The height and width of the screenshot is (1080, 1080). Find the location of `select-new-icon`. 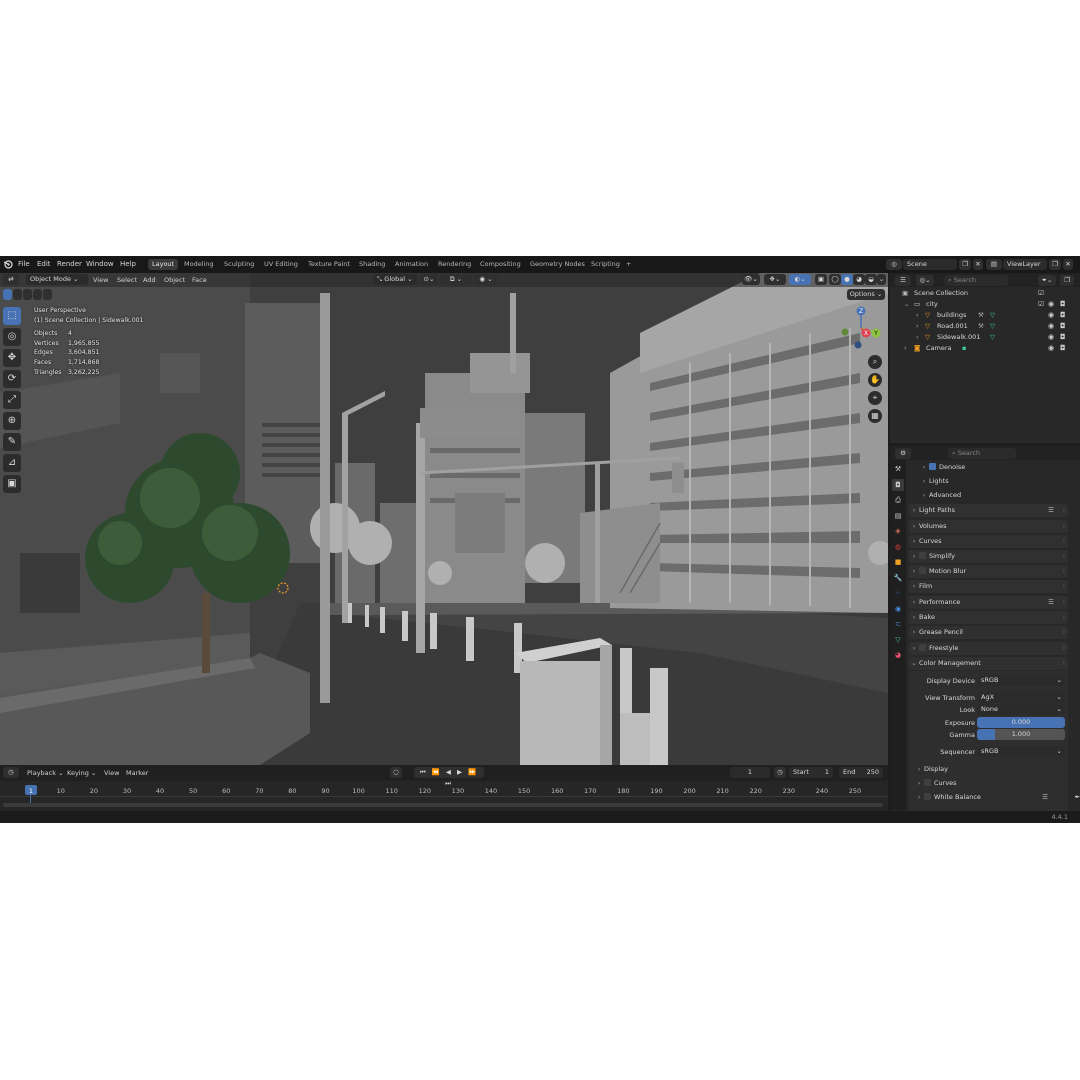

select-new-icon is located at coordinates (7, 294).